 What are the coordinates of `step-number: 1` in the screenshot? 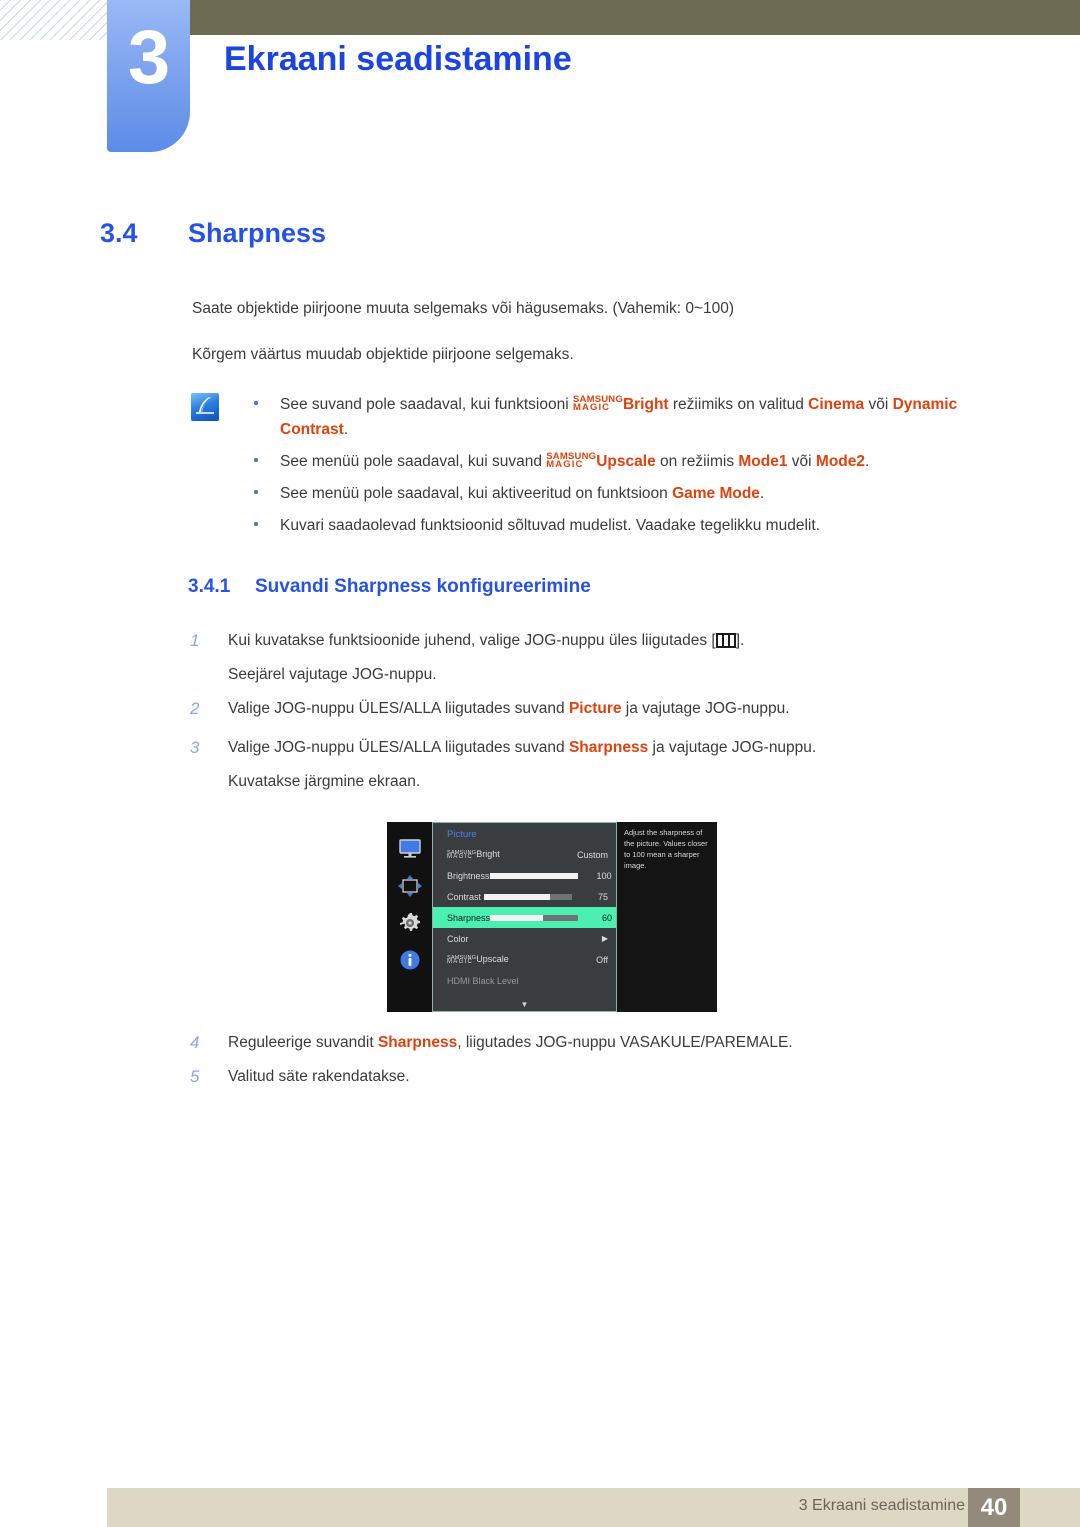 It's located at (195, 640).